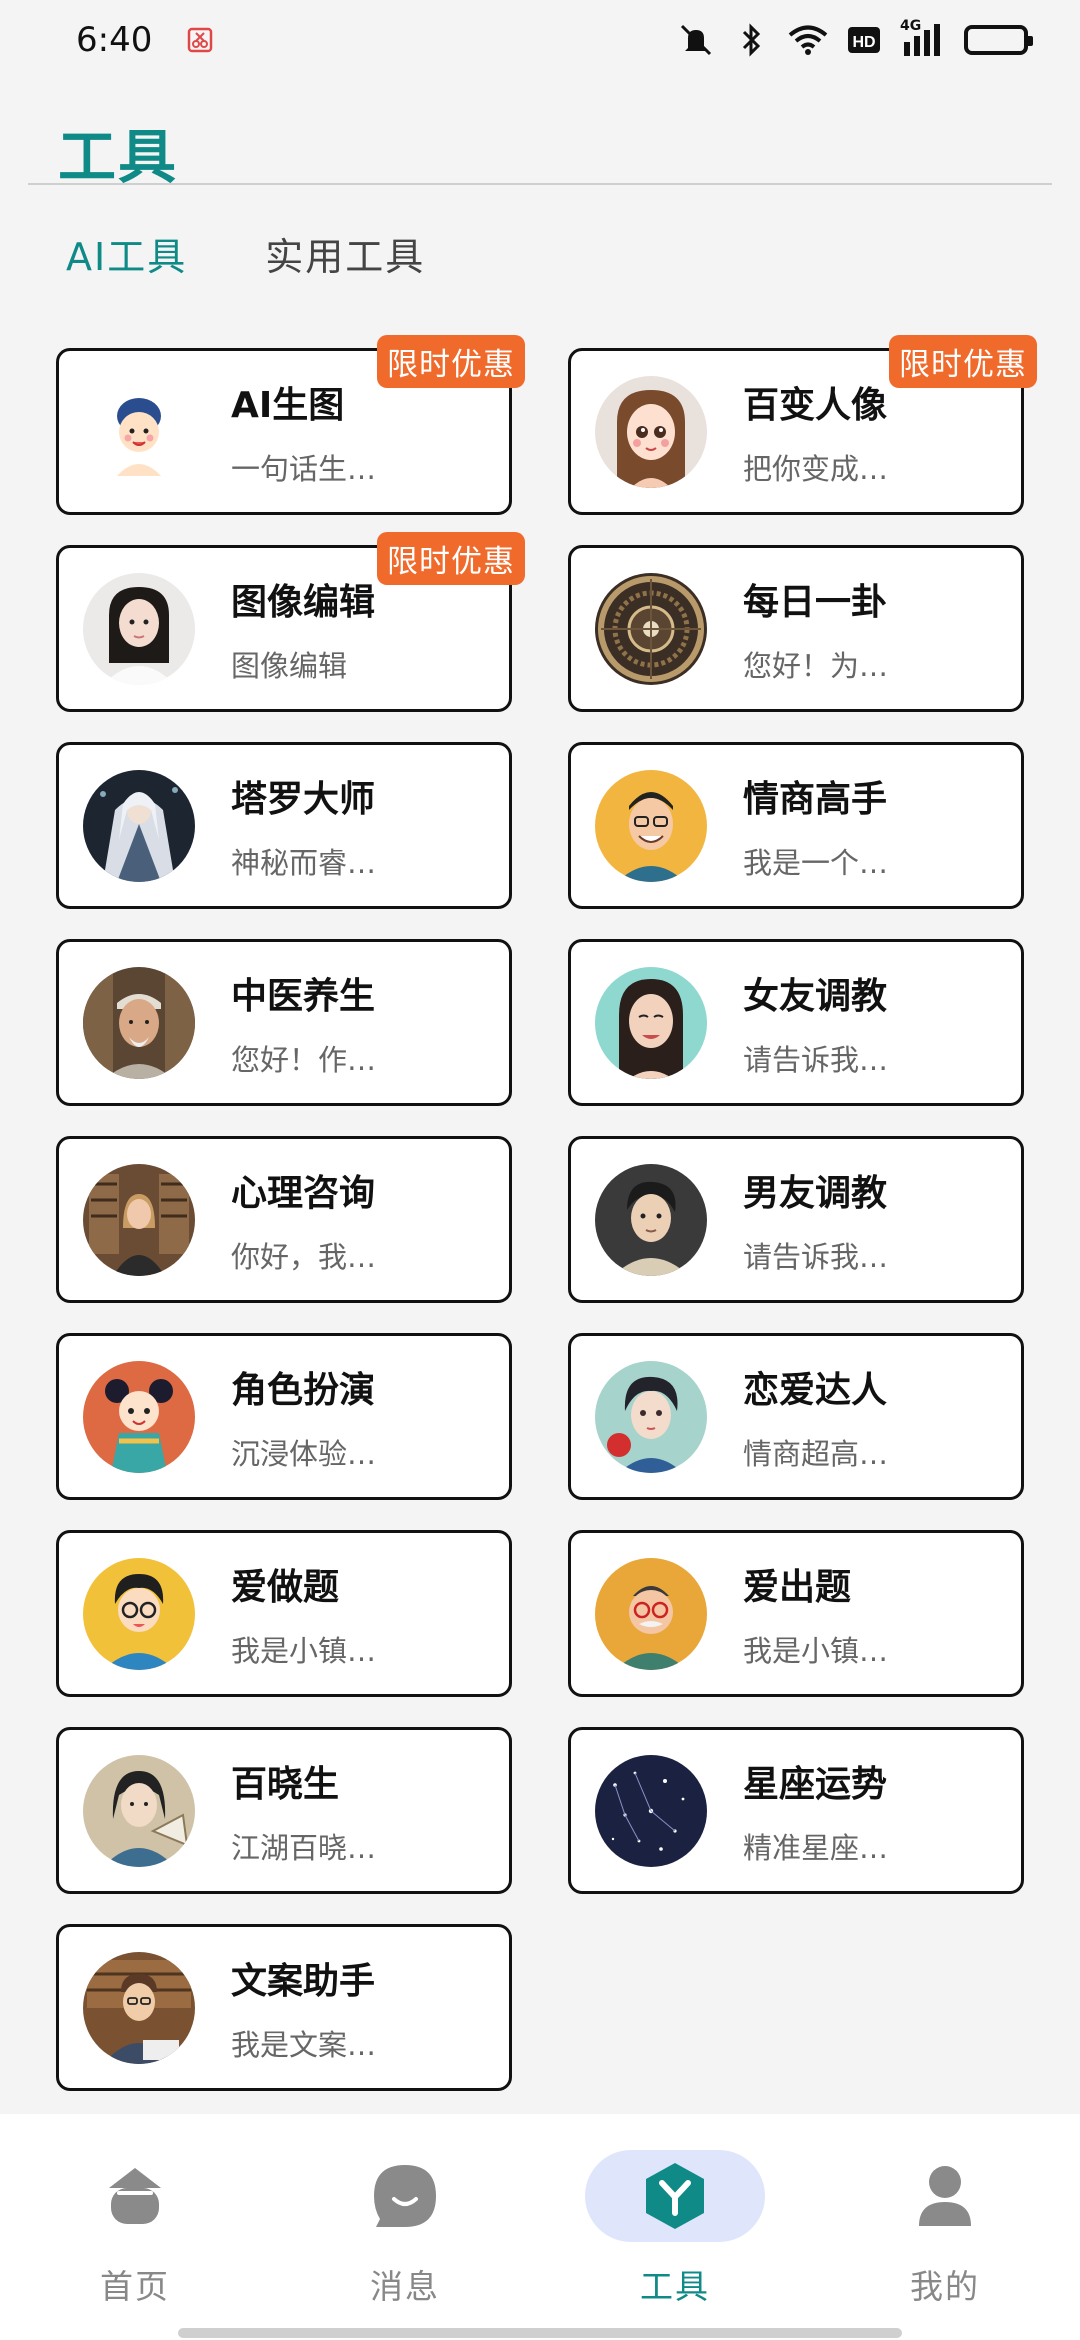 The width and height of the screenshot is (1080, 2340). I want to click on hd-icon: HD, so click(864, 40).